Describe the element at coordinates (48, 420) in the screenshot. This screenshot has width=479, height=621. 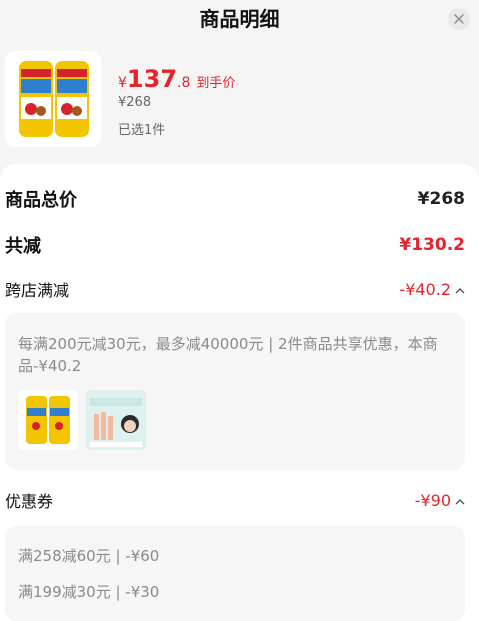
I see `product-thumb-vitamins` at that location.